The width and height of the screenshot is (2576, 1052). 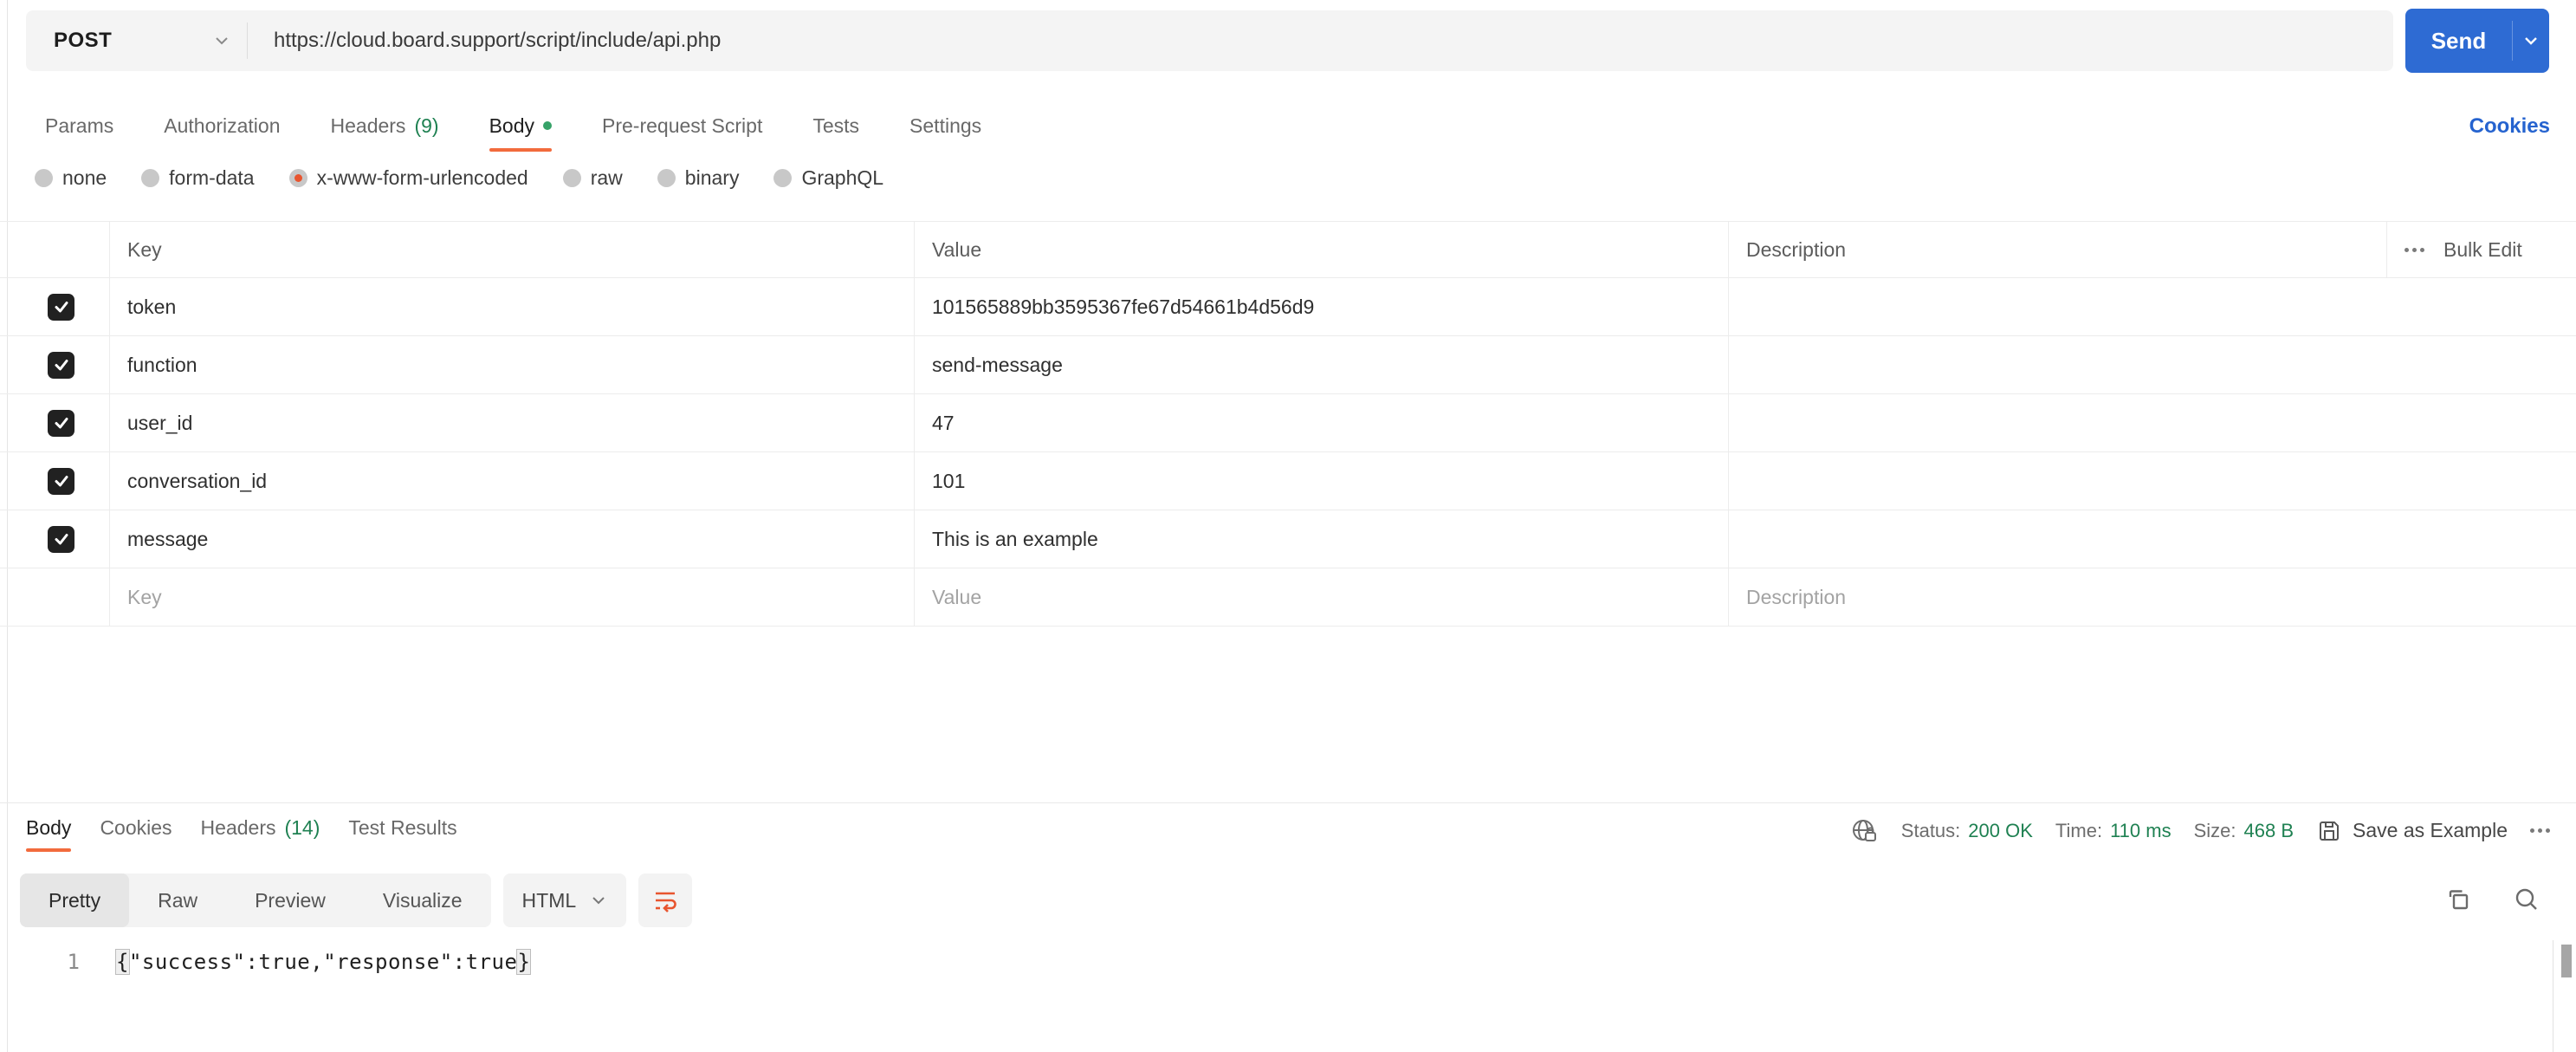 I want to click on body-type-form-data: form-data, so click(x=198, y=178).